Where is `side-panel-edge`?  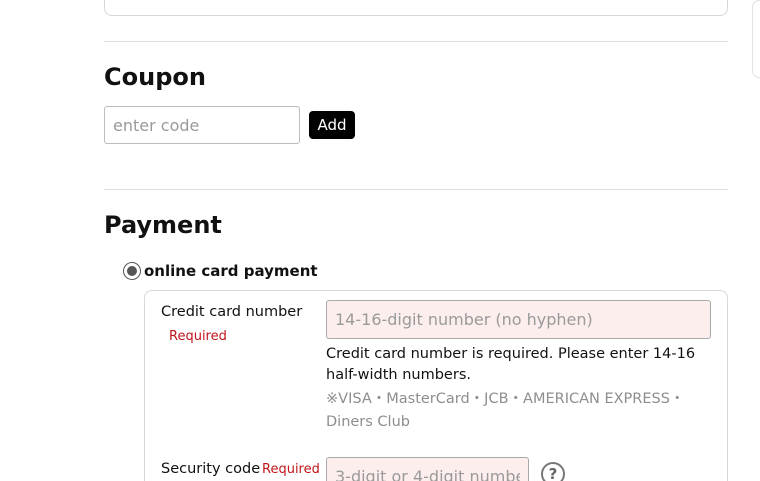
side-panel-edge is located at coordinates (756, 39).